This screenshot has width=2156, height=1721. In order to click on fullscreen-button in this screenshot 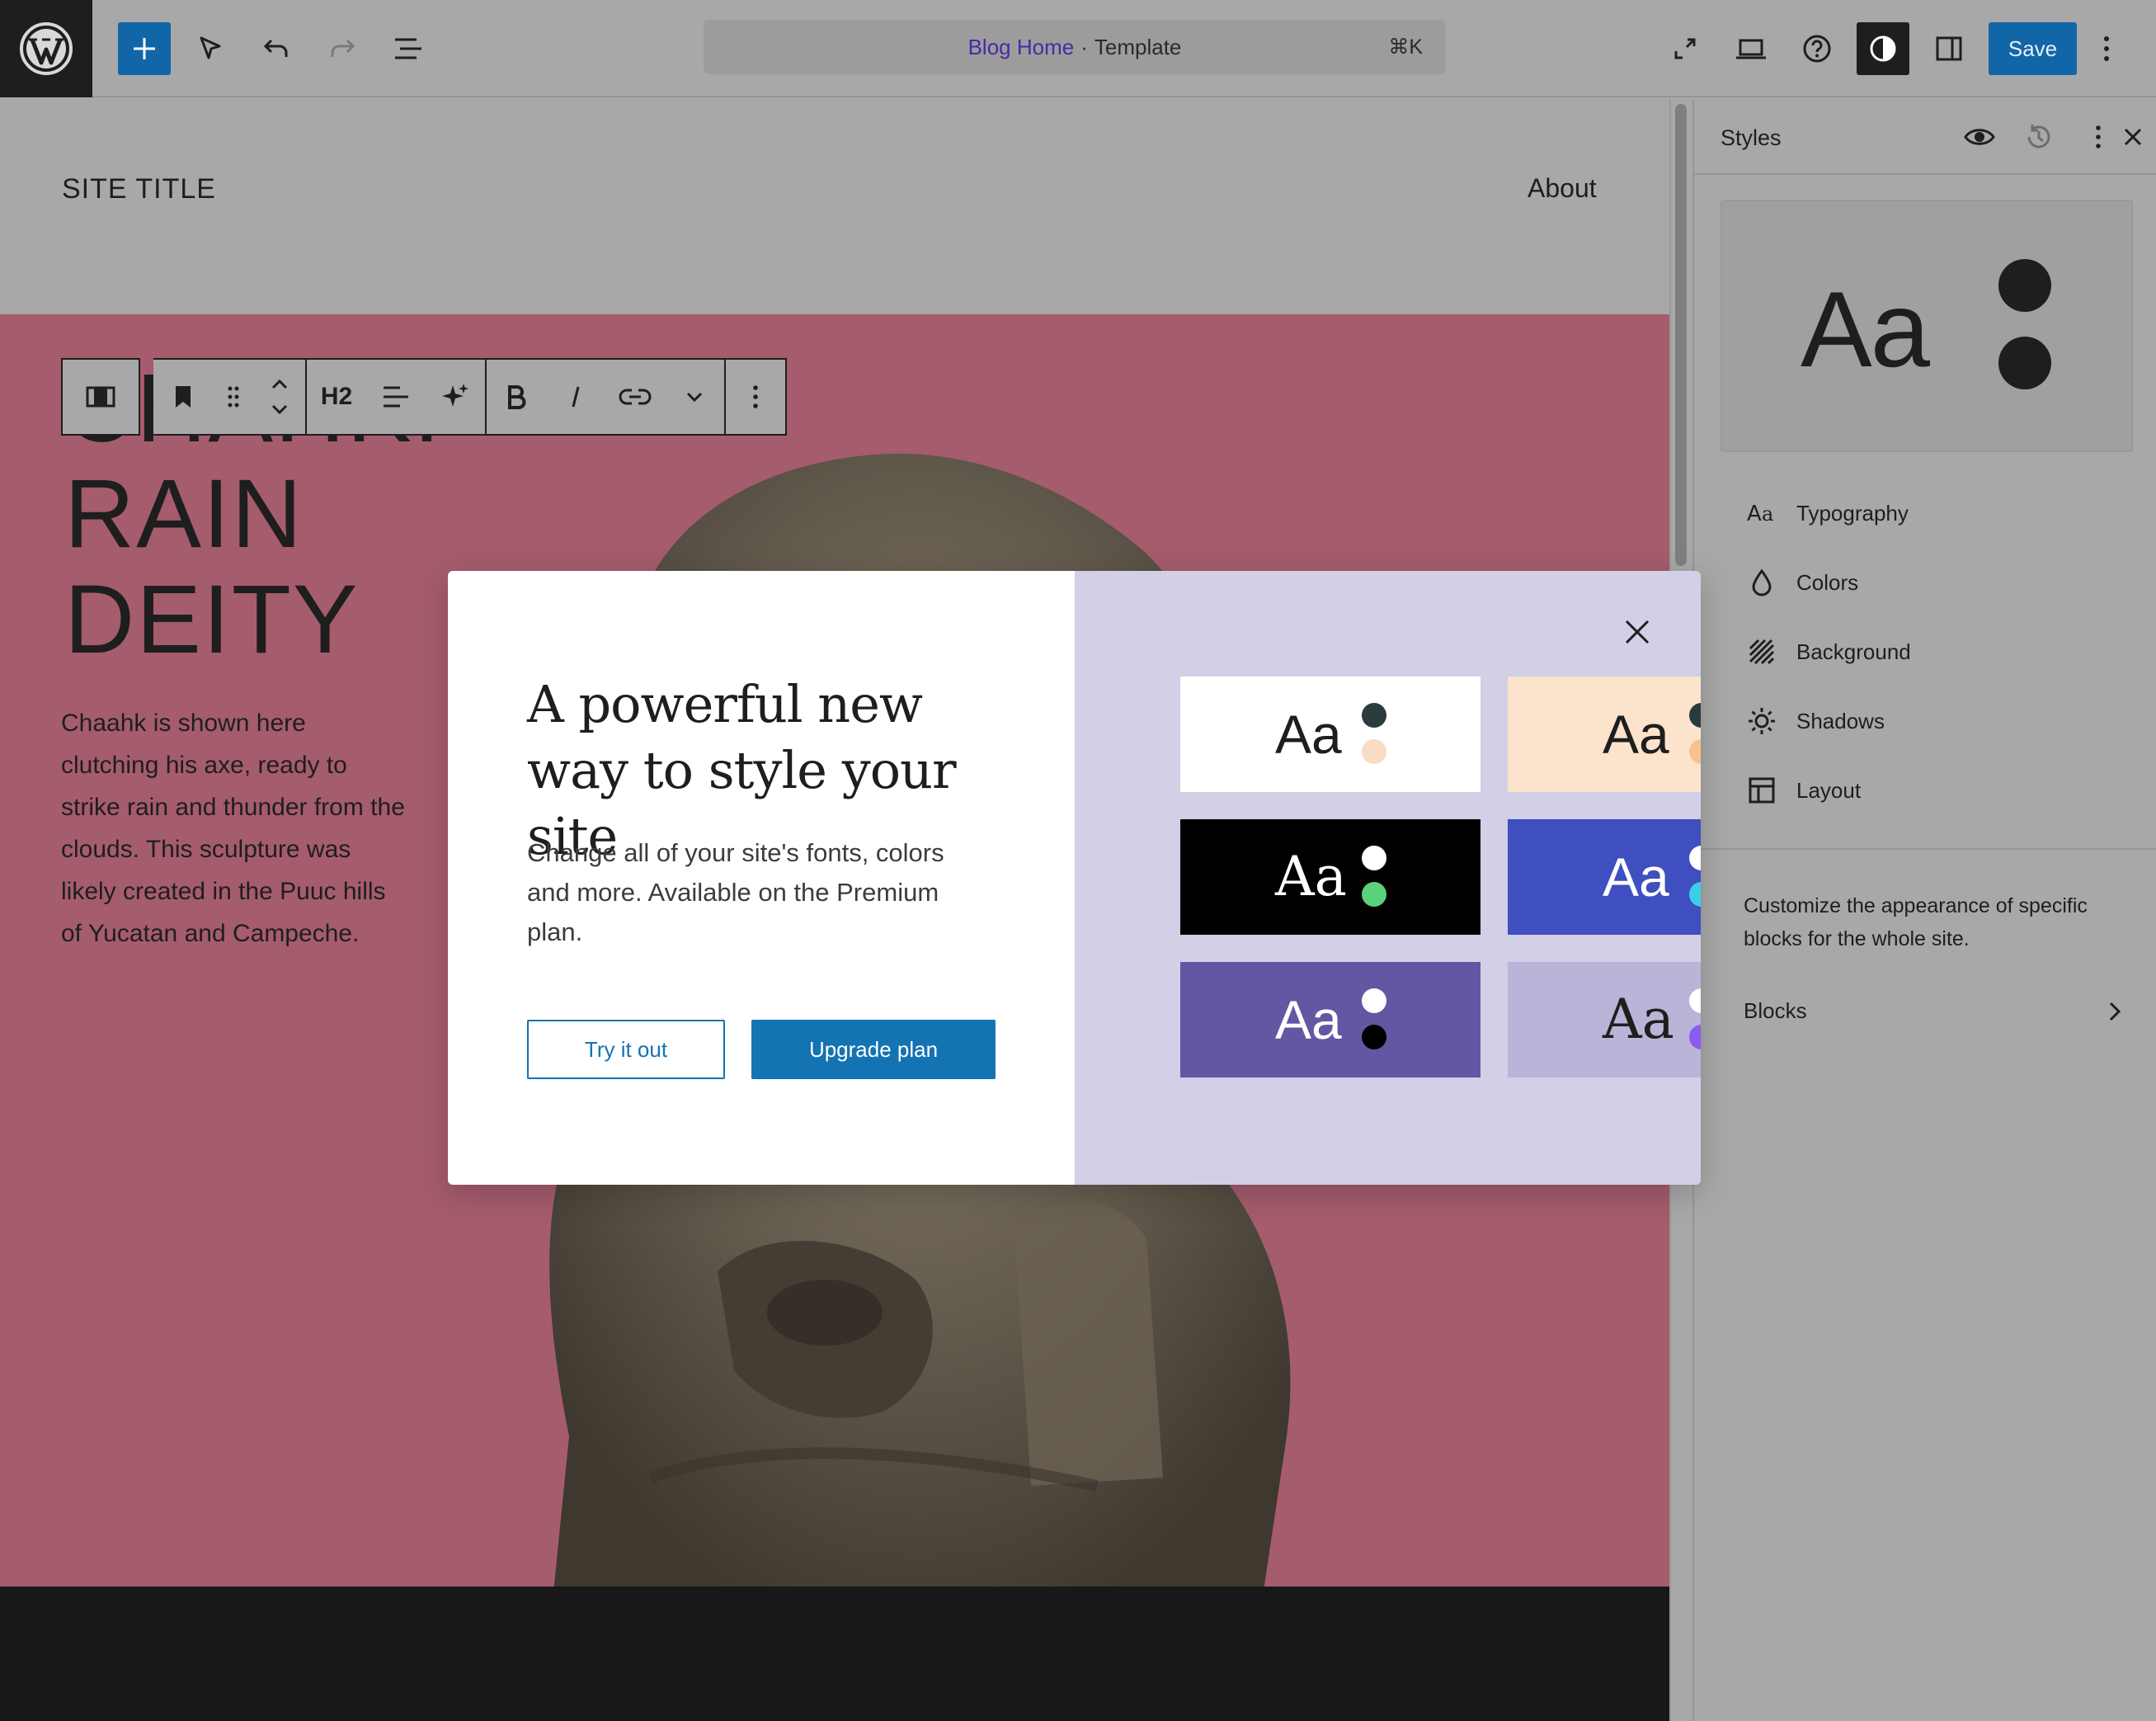, I will do `click(1685, 48)`.